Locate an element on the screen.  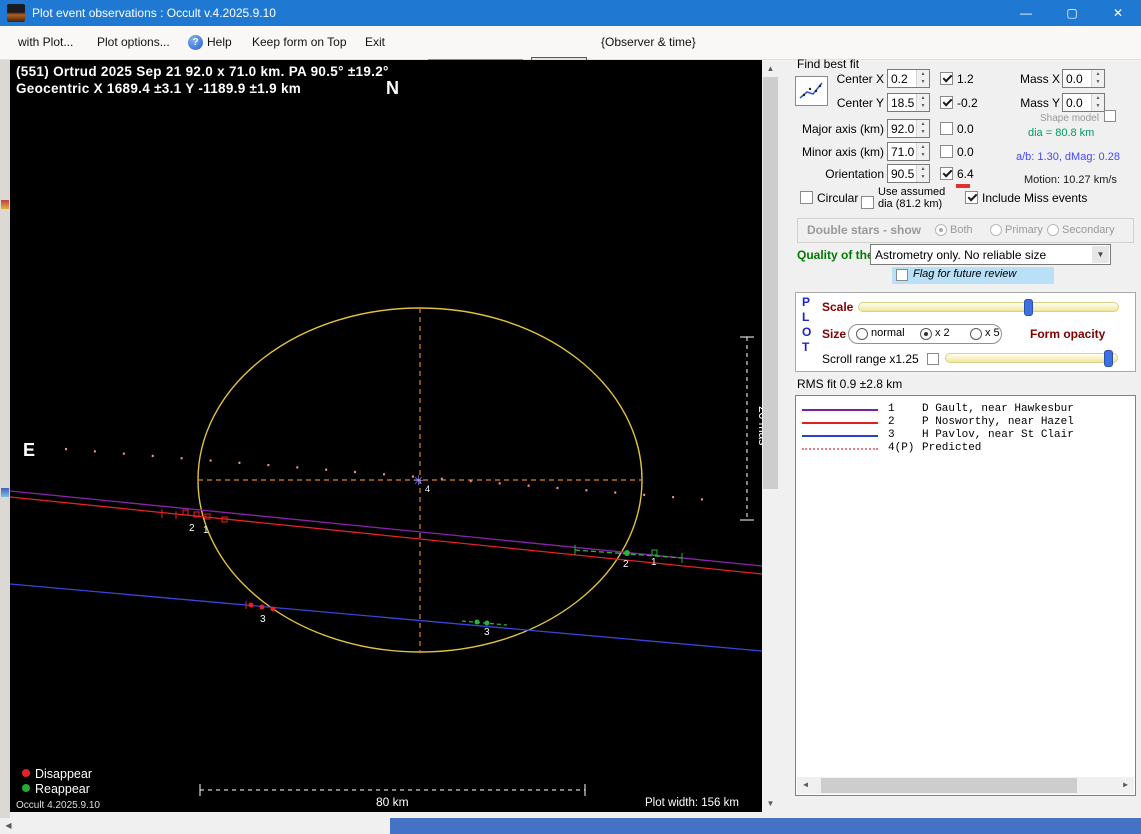
double-secondary-radio is located at coordinates (1053, 230).